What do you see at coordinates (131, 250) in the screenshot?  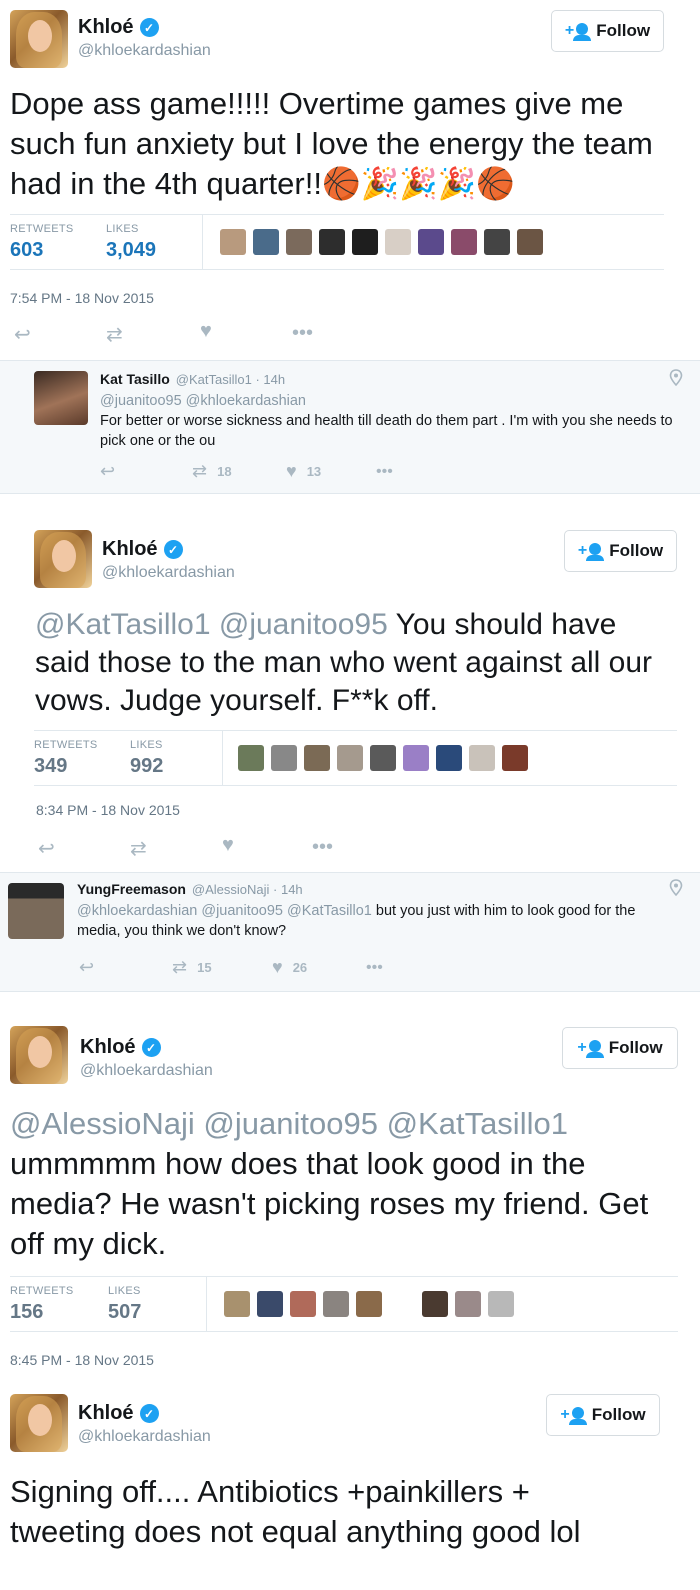 I see `likes-count: 3,049` at bounding box center [131, 250].